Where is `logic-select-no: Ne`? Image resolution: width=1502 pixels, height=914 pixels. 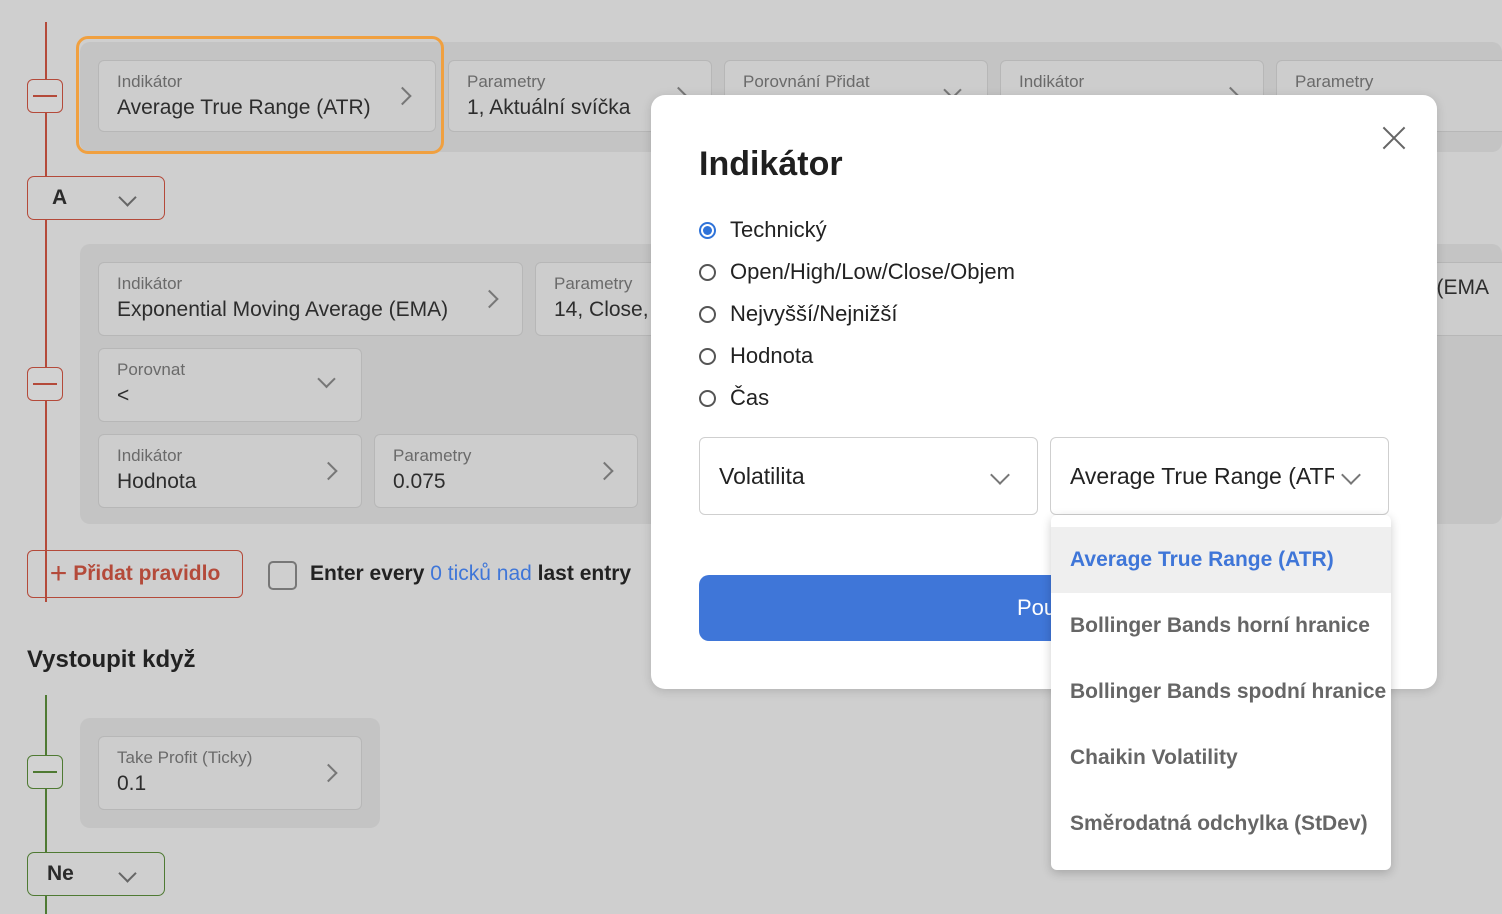
logic-select-no: Ne is located at coordinates (96, 874).